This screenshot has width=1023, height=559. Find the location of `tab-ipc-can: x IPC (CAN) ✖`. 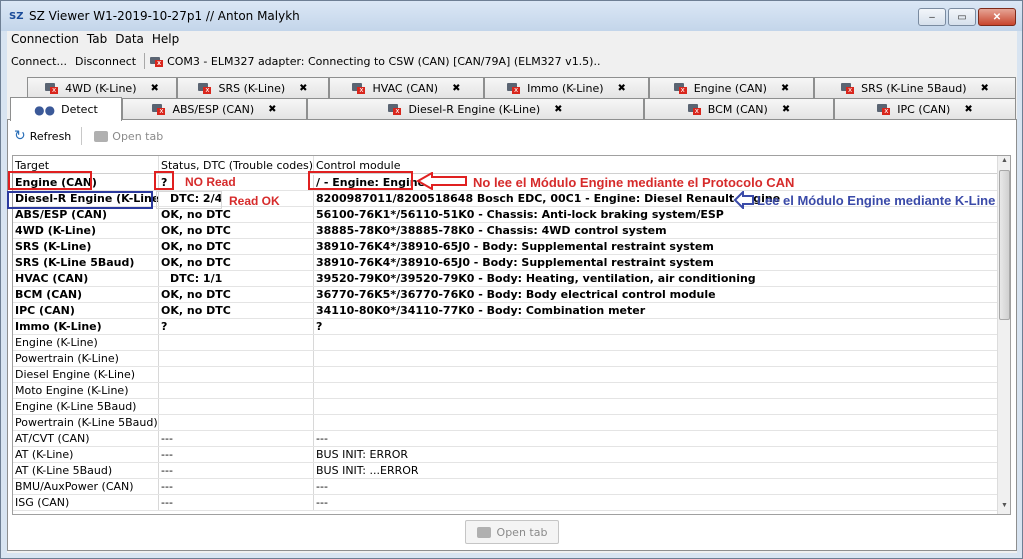

tab-ipc-can: x IPC (CAN) ✖ is located at coordinates (925, 108).